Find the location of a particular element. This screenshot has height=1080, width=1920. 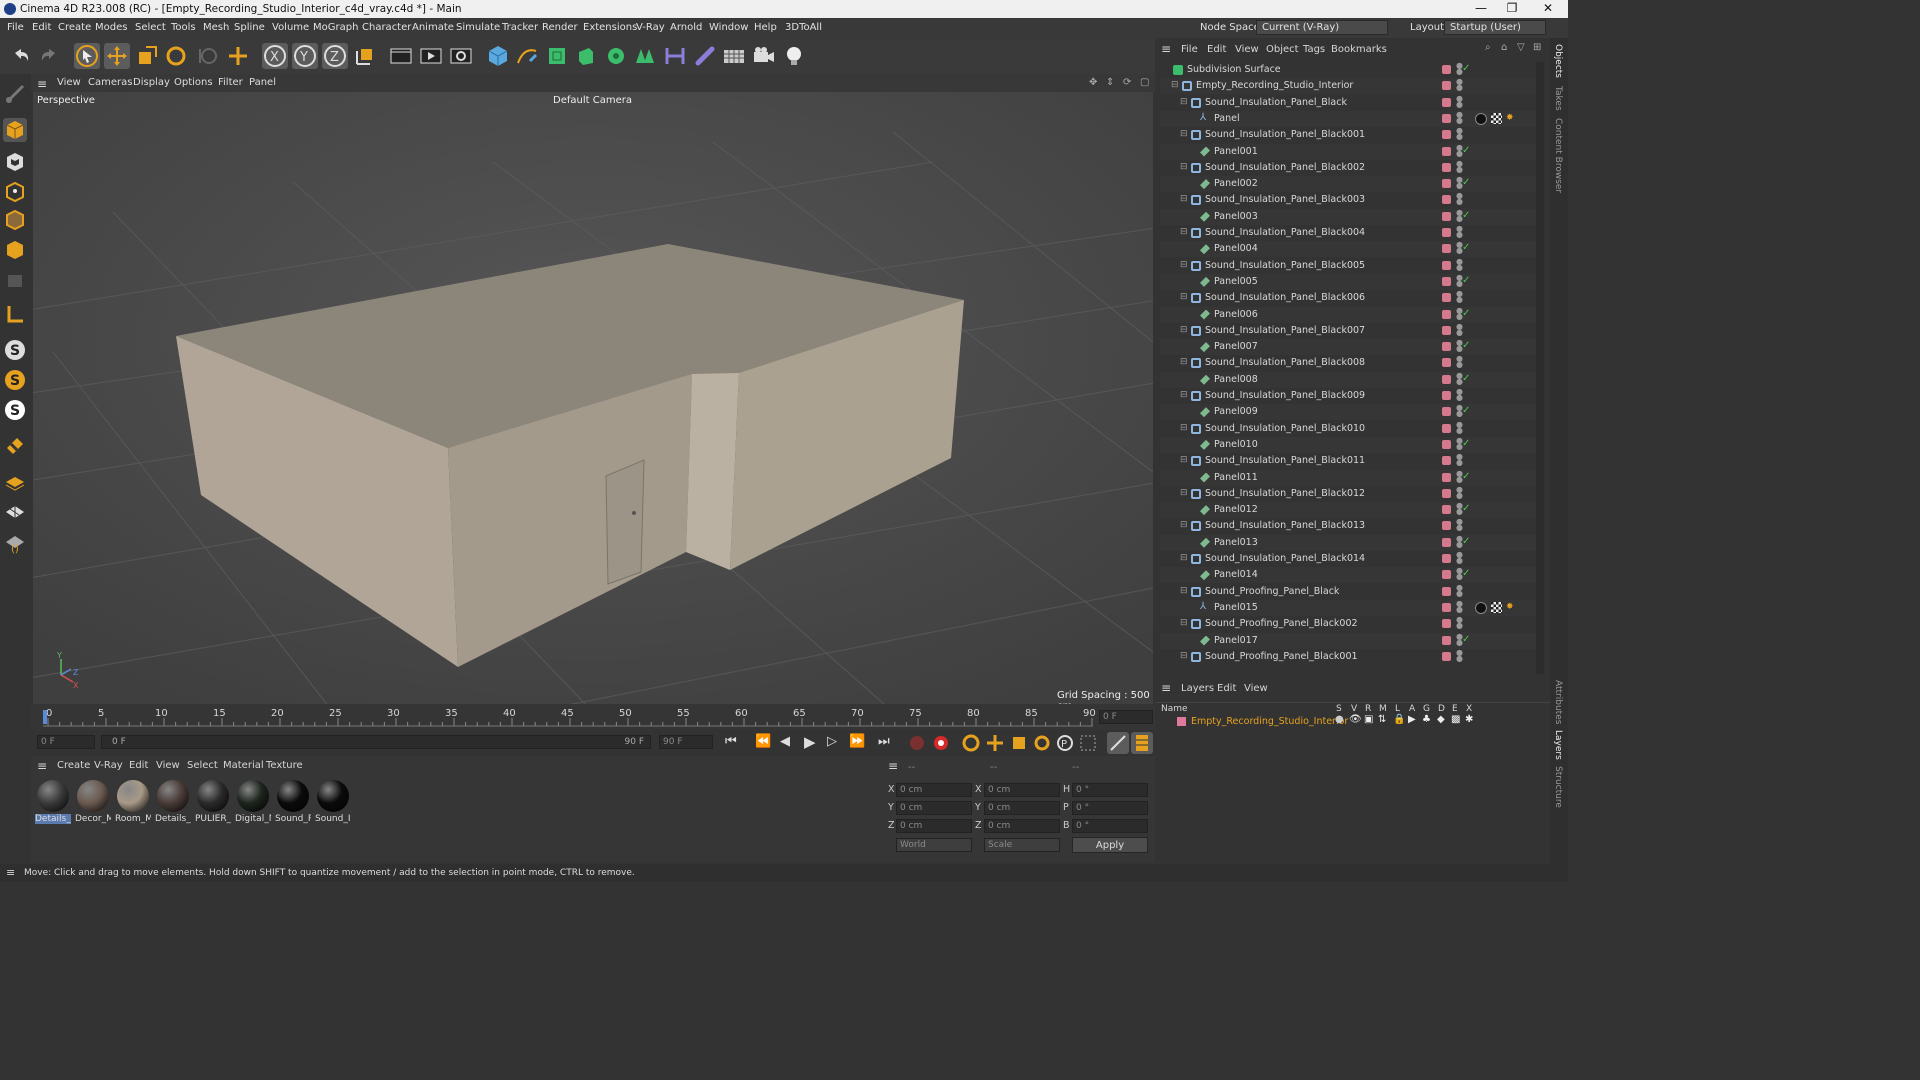

vray-tag-icon: ✸ is located at coordinates (1511, 118).